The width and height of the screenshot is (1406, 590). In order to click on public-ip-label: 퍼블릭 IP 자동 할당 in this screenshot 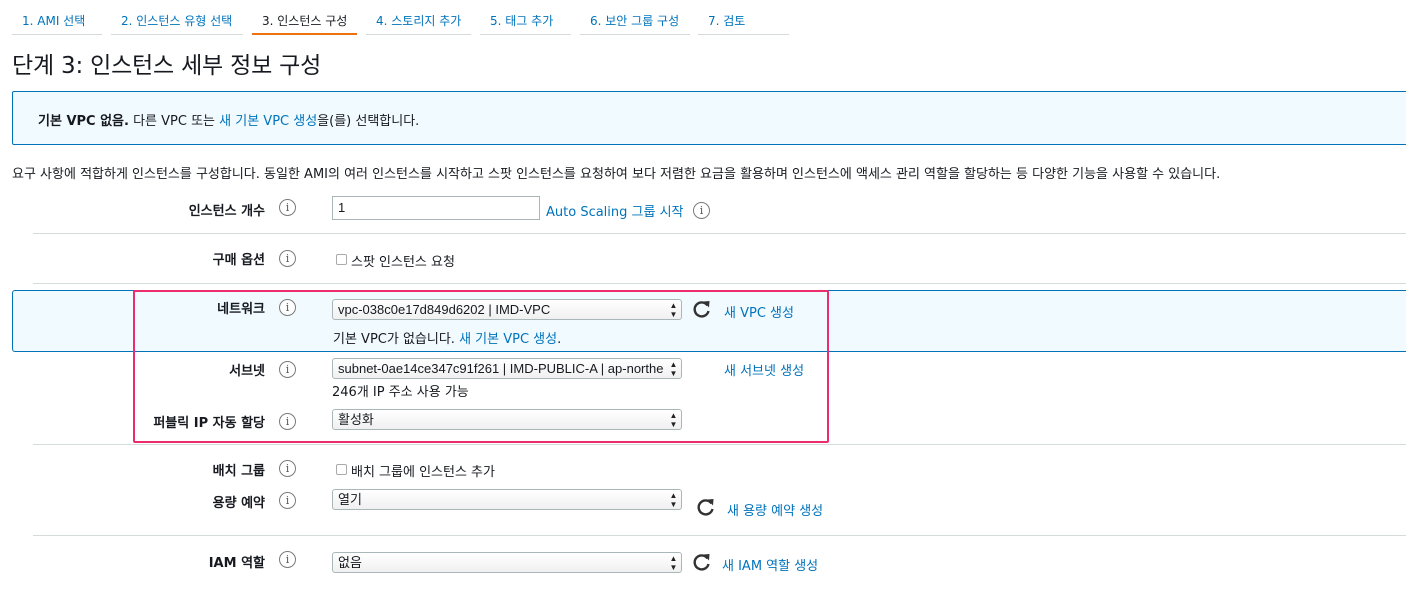, I will do `click(209, 423)`.